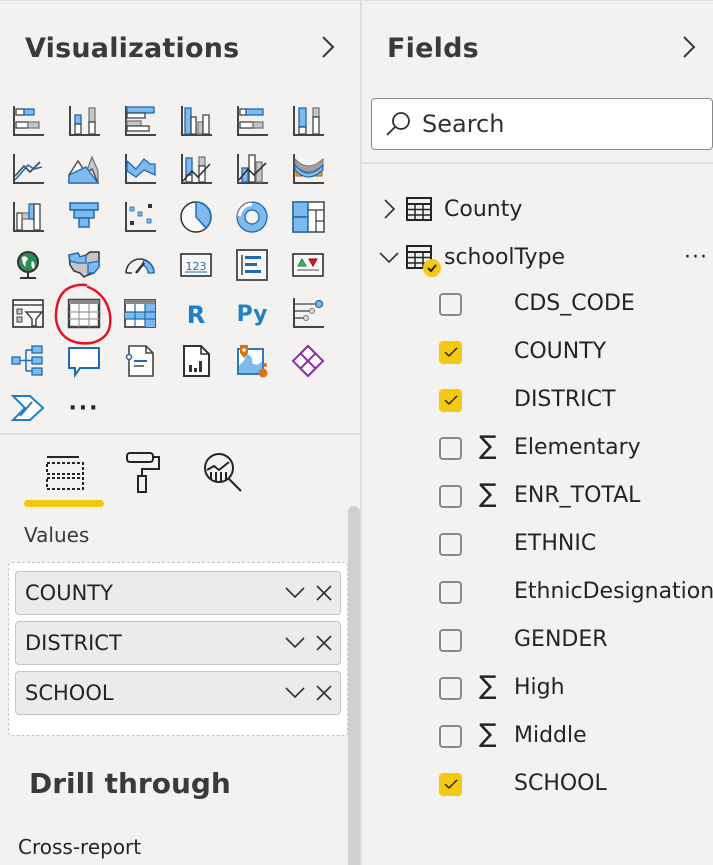 The image size is (713, 865). What do you see at coordinates (28, 121) in the screenshot?
I see `stacked-bar-chart-icon` at bounding box center [28, 121].